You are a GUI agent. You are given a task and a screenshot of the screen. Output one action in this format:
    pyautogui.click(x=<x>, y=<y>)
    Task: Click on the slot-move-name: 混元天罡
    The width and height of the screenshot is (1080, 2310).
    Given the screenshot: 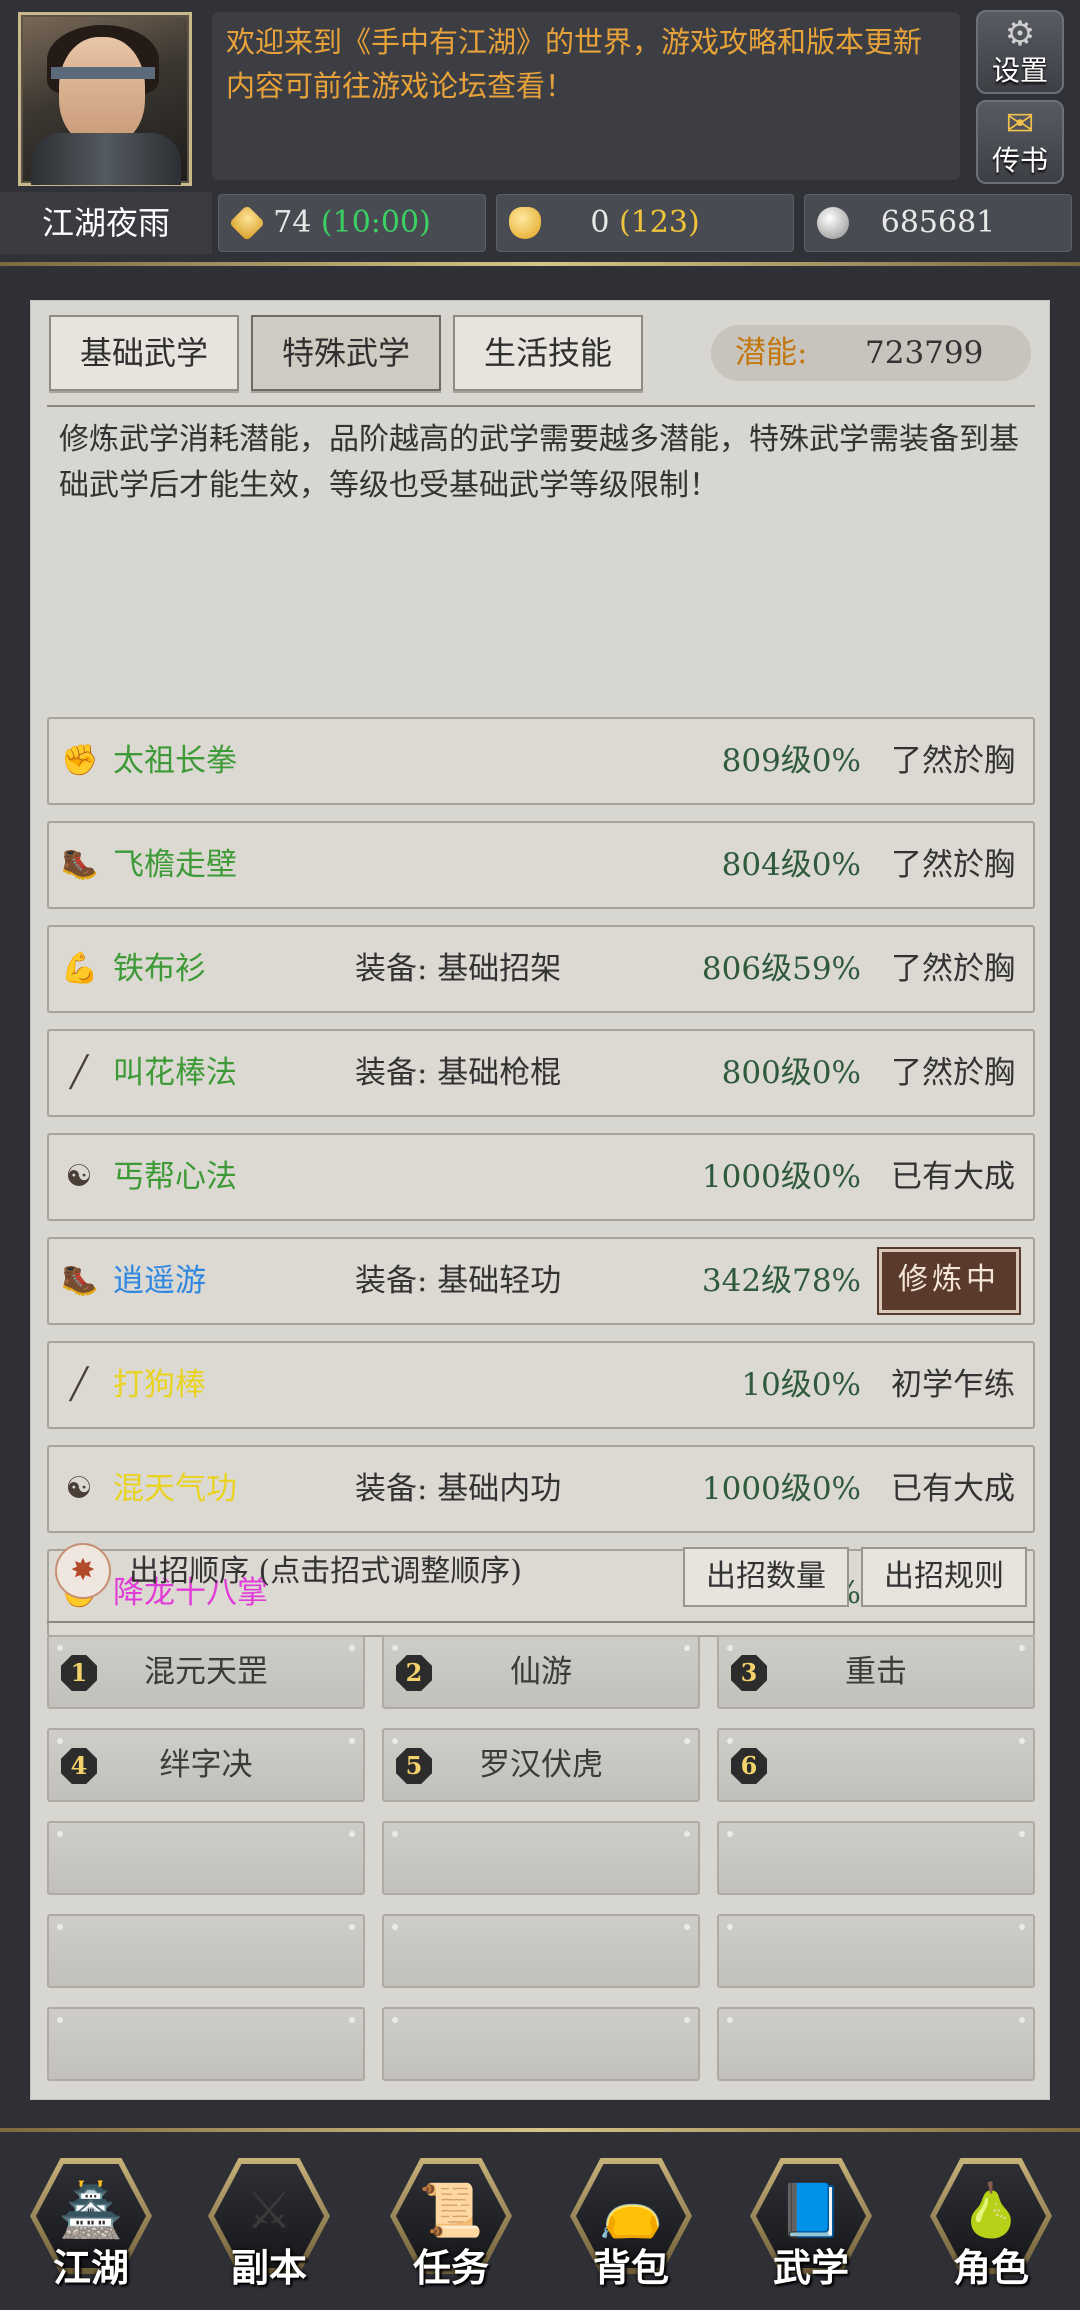 What is the action you would take?
    pyautogui.click(x=206, y=1672)
    